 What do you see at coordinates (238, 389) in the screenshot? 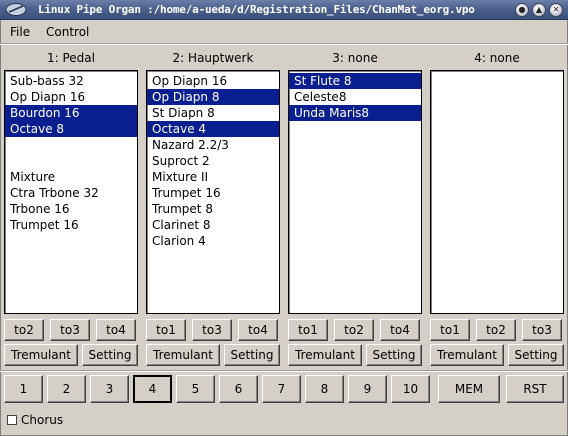
I see `preset-button: 6` at bounding box center [238, 389].